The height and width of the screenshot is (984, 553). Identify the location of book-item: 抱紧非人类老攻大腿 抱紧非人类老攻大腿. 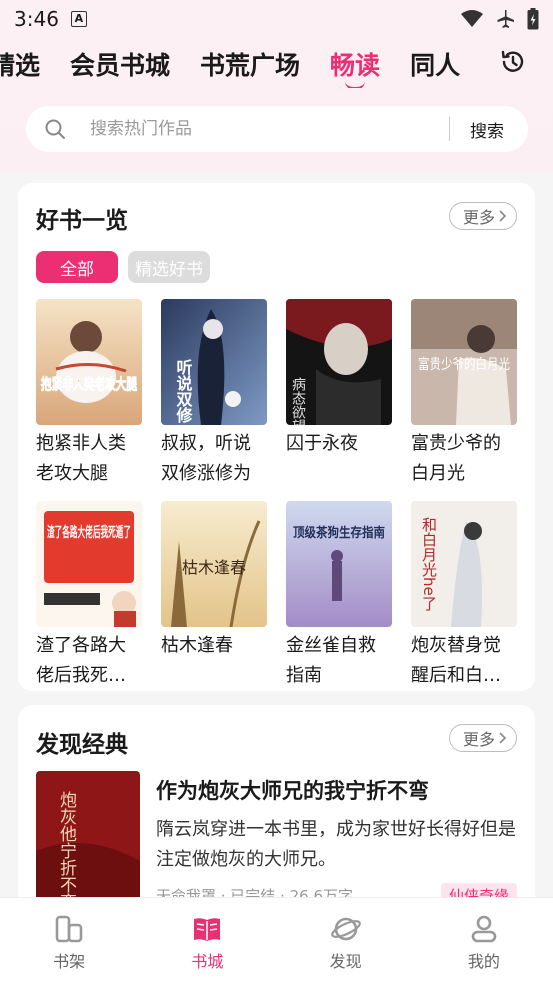
(89, 394).